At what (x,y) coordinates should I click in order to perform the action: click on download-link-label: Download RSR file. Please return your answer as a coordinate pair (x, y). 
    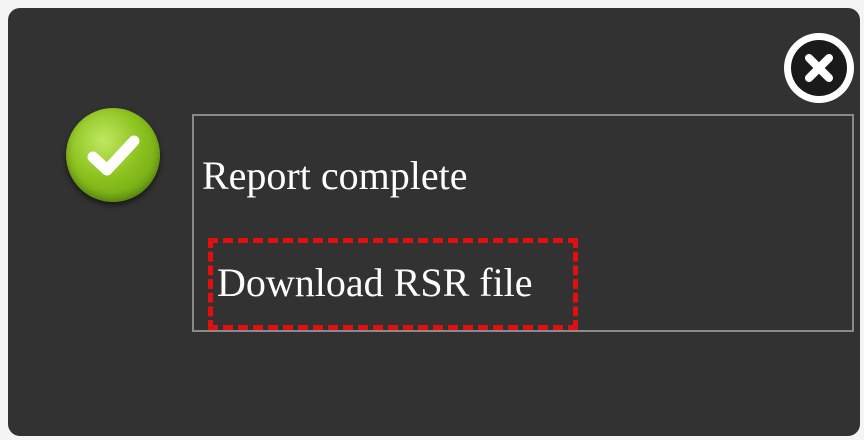
    Looking at the image, I should click on (375, 282).